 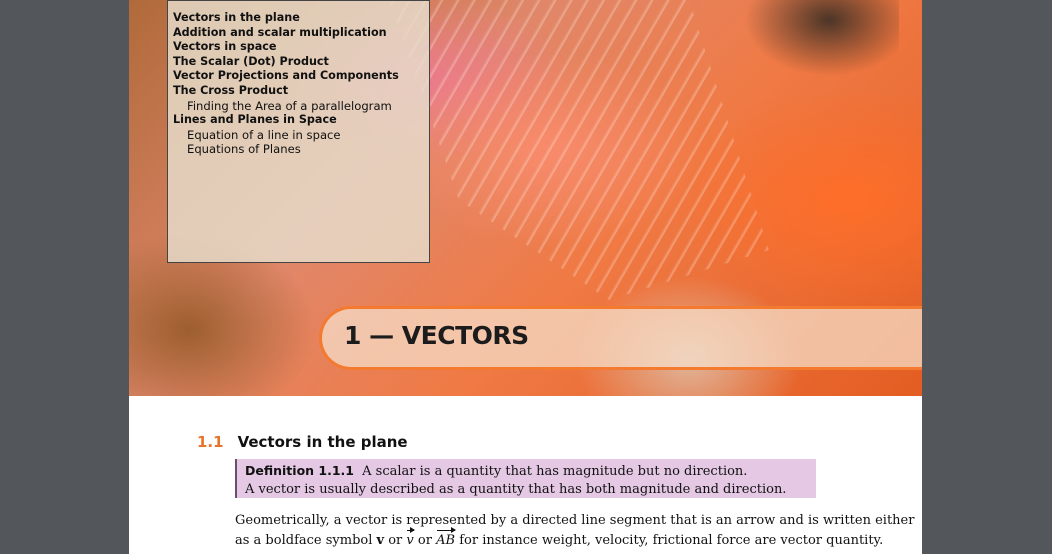 I want to click on chapter-title-band: 1 — VECTORS, so click(x=620, y=338).